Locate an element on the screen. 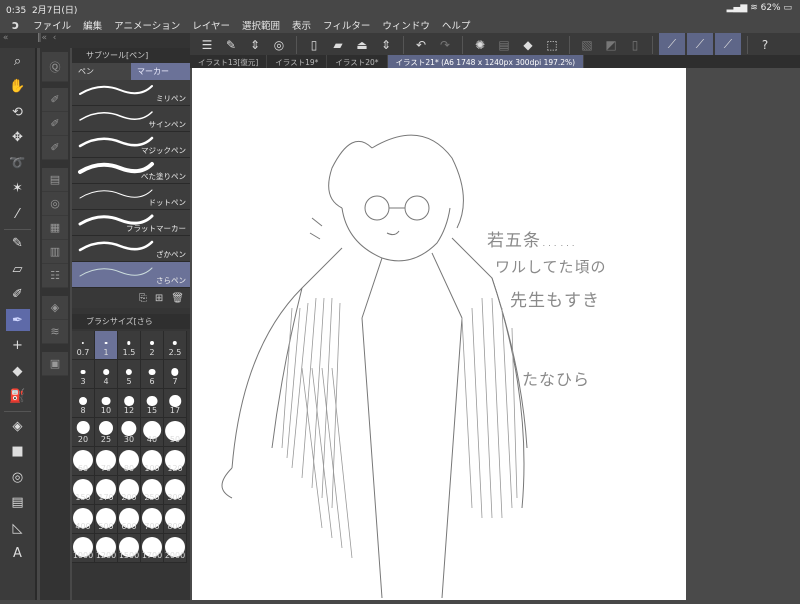  brush-size-option: 1700 is located at coordinates (152, 548).